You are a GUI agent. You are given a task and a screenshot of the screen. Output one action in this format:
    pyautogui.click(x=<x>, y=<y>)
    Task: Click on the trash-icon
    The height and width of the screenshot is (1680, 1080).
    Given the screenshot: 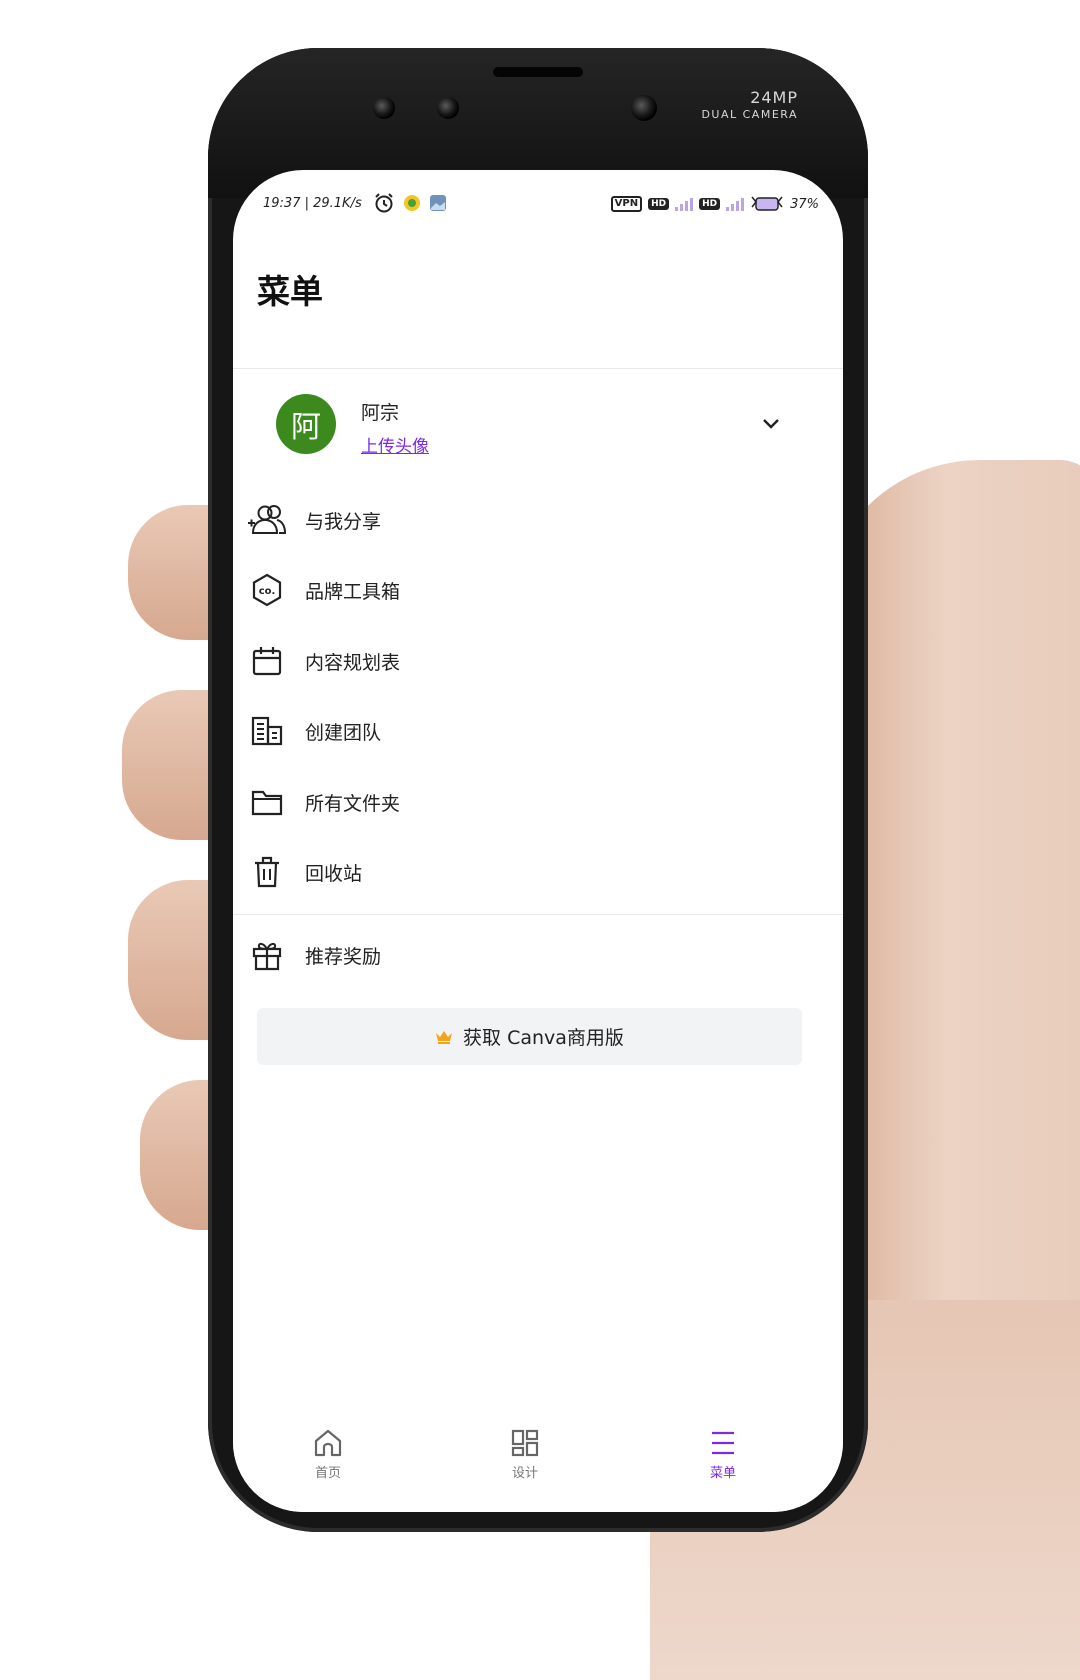 What is the action you would take?
    pyautogui.click(x=267, y=872)
    